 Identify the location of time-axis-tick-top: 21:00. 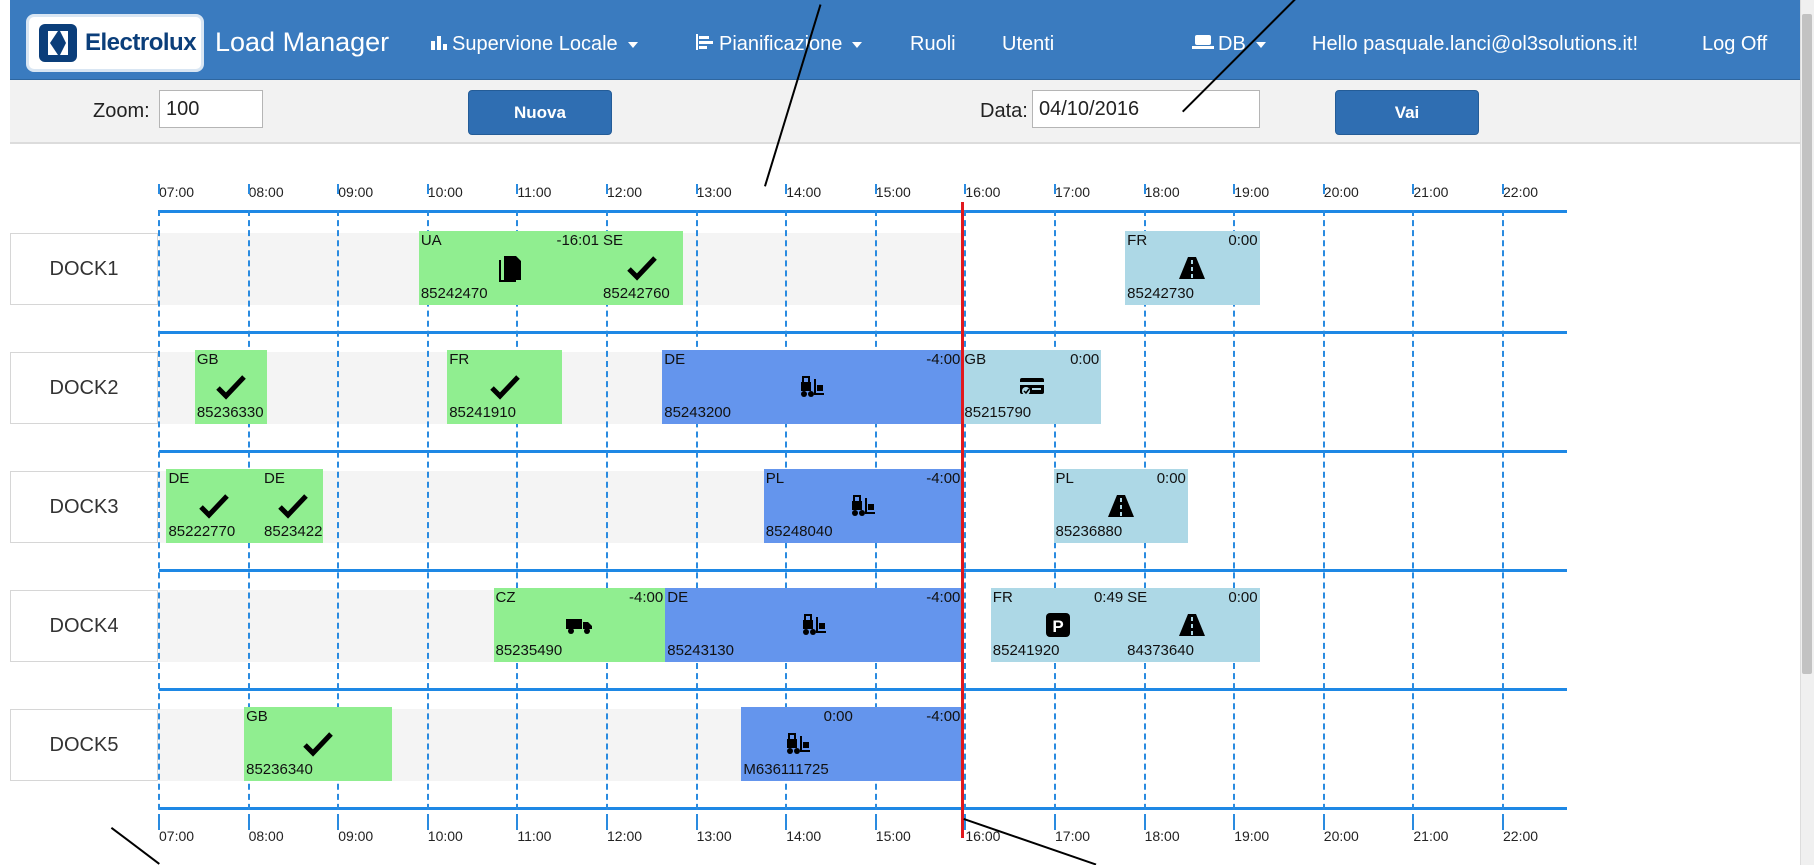
(1431, 192).